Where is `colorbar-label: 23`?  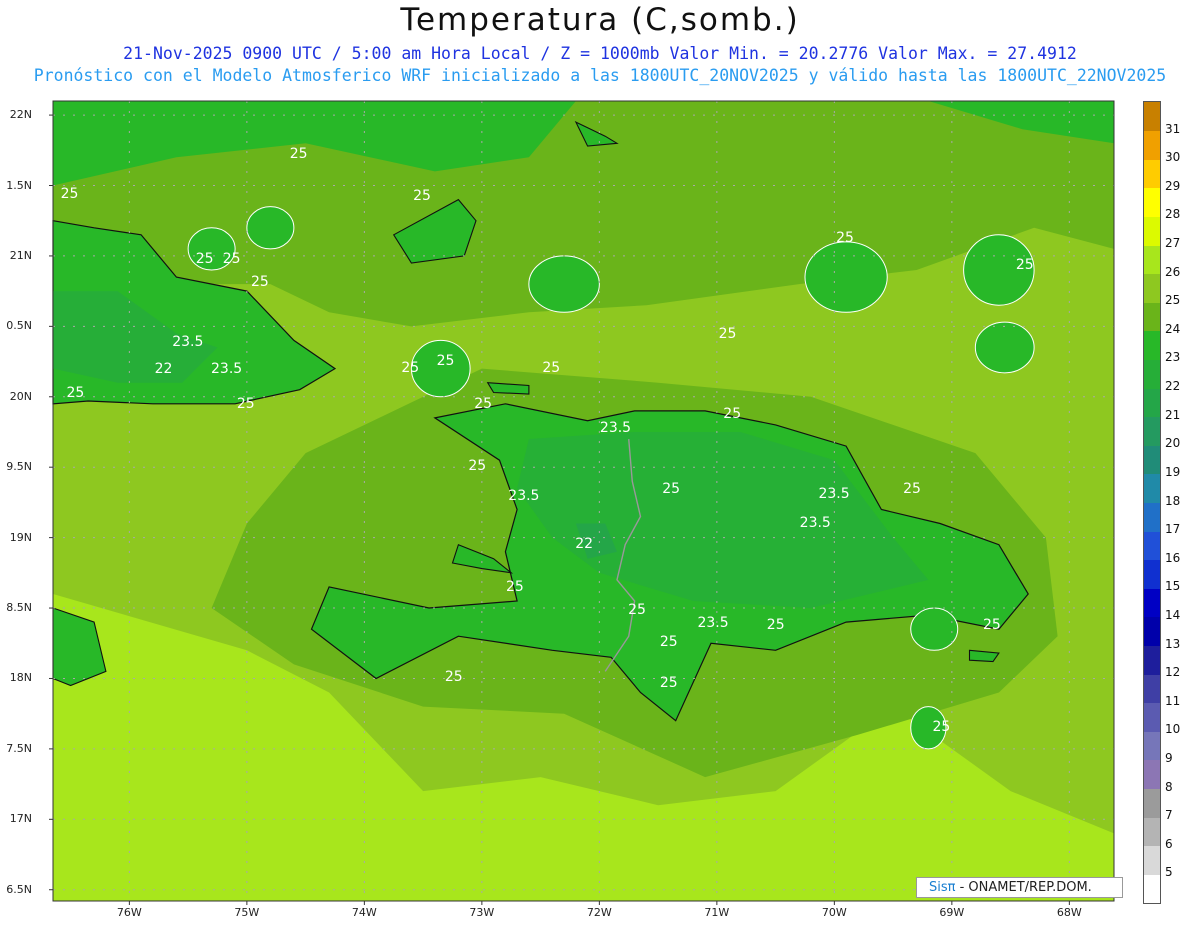
colorbar-label: 23 is located at coordinates (1173, 357).